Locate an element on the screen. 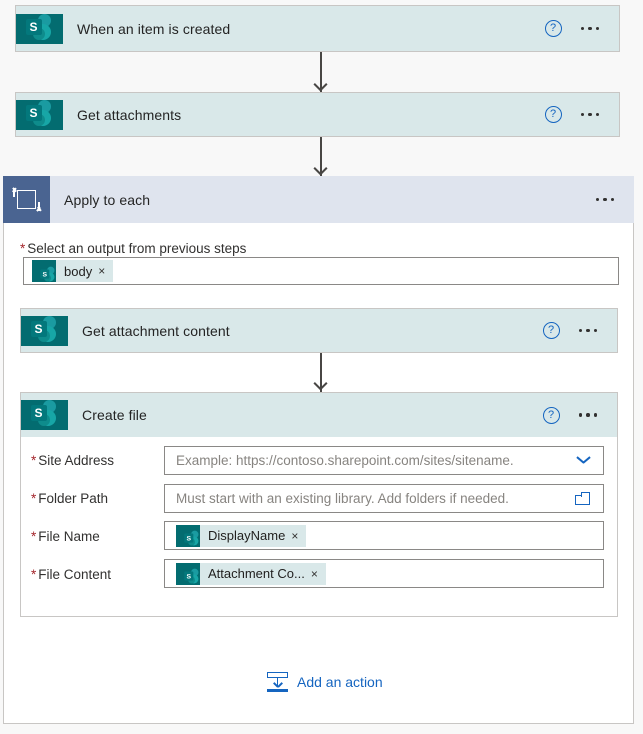  loop-icon is located at coordinates (26, 199).